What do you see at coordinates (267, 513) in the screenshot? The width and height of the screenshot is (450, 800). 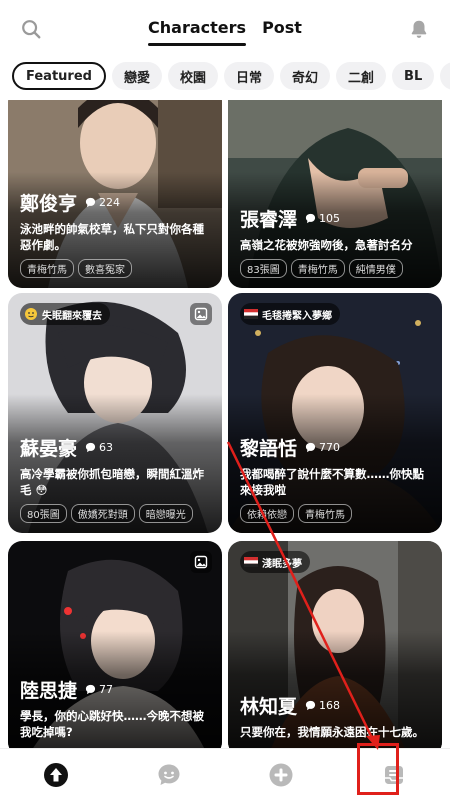 I see `tag: 依賴依戀` at bounding box center [267, 513].